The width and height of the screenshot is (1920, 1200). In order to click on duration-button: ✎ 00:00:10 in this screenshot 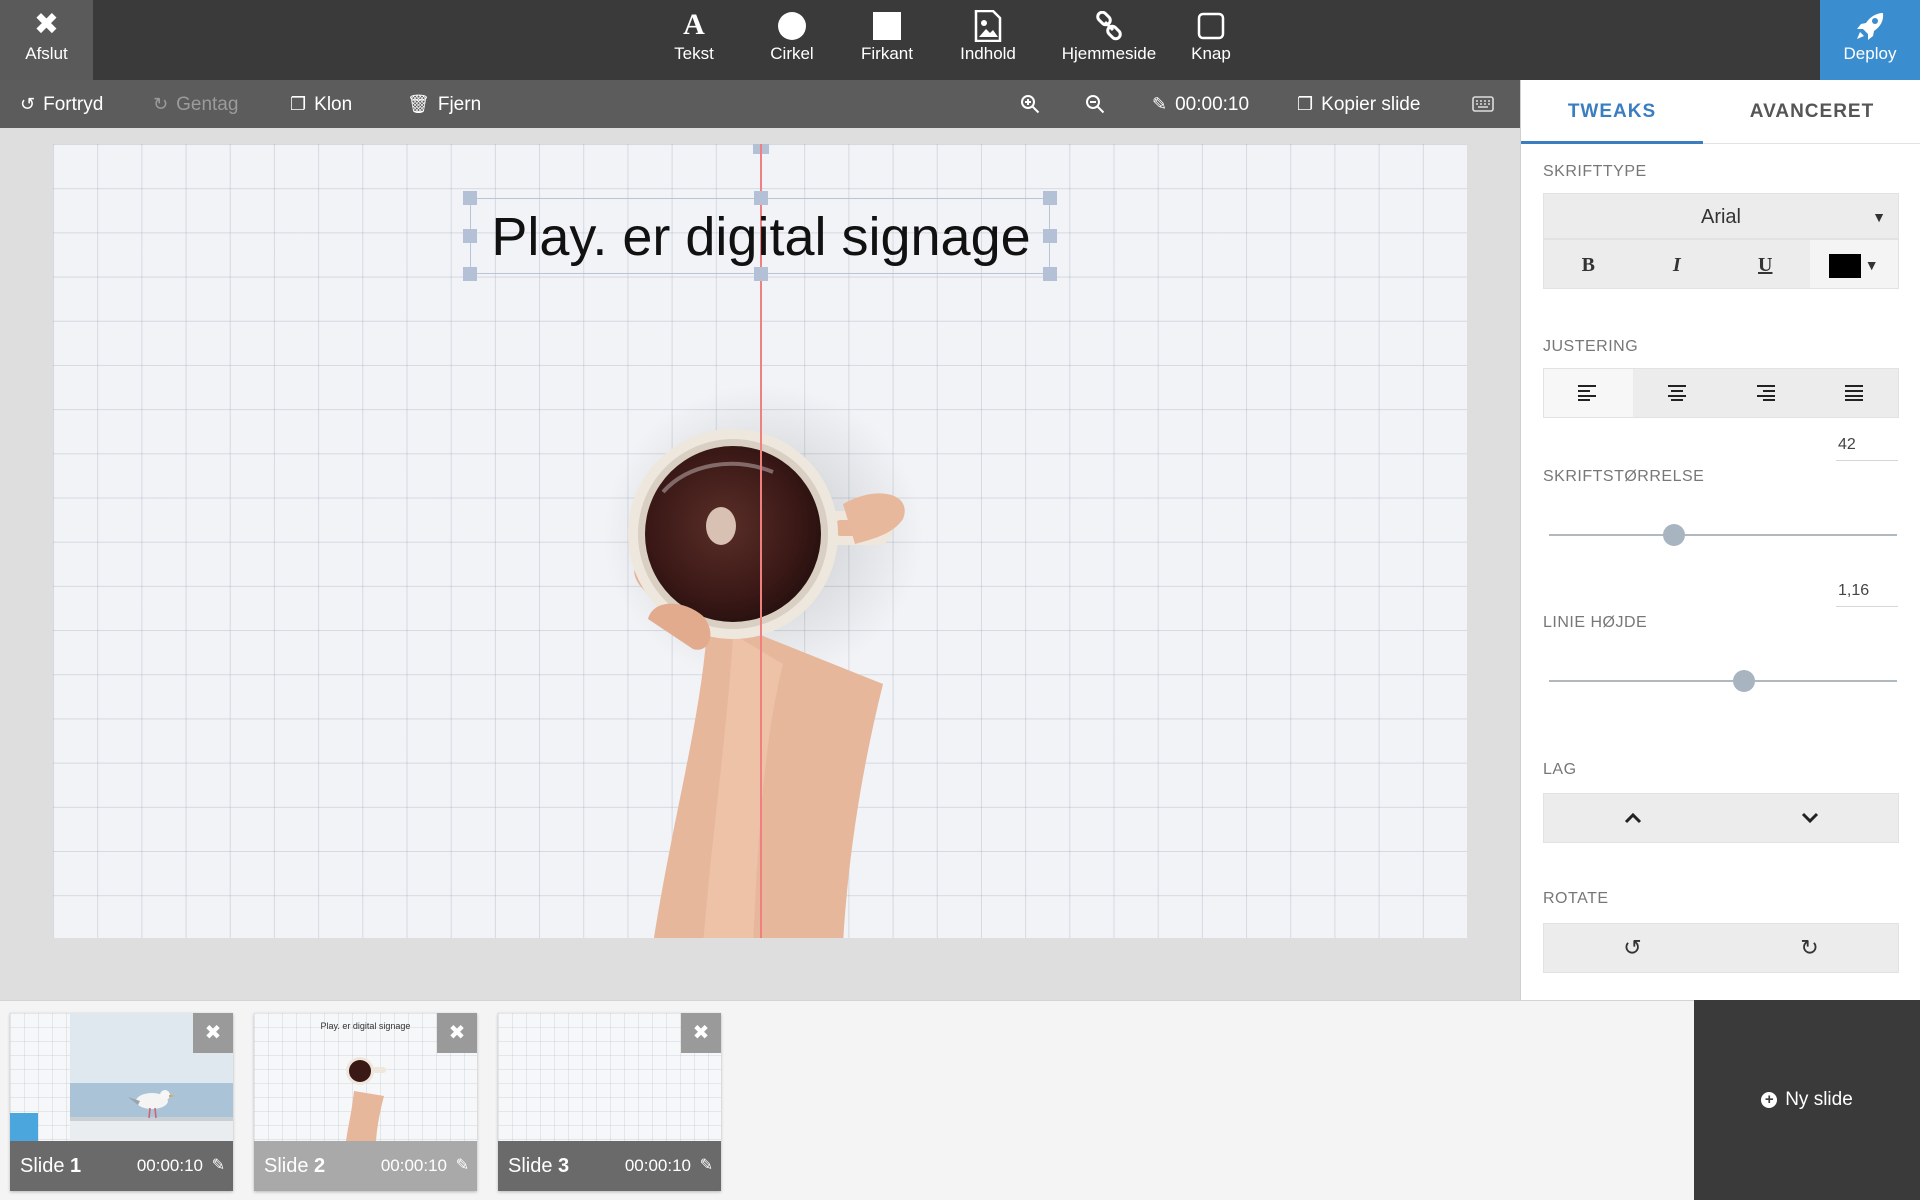, I will do `click(1200, 104)`.